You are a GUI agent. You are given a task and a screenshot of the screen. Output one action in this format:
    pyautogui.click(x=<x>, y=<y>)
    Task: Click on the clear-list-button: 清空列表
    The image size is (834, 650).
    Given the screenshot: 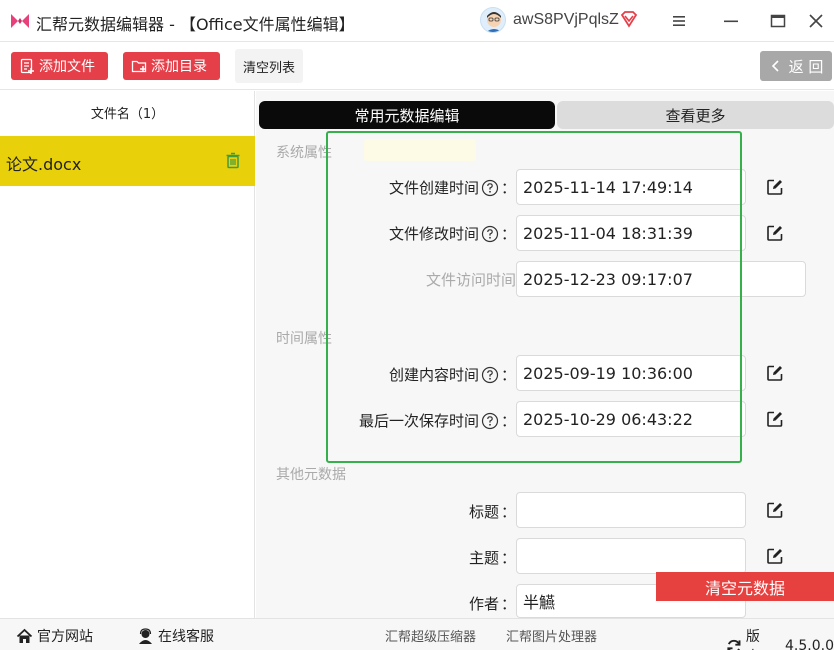 What is the action you would take?
    pyautogui.click(x=269, y=66)
    